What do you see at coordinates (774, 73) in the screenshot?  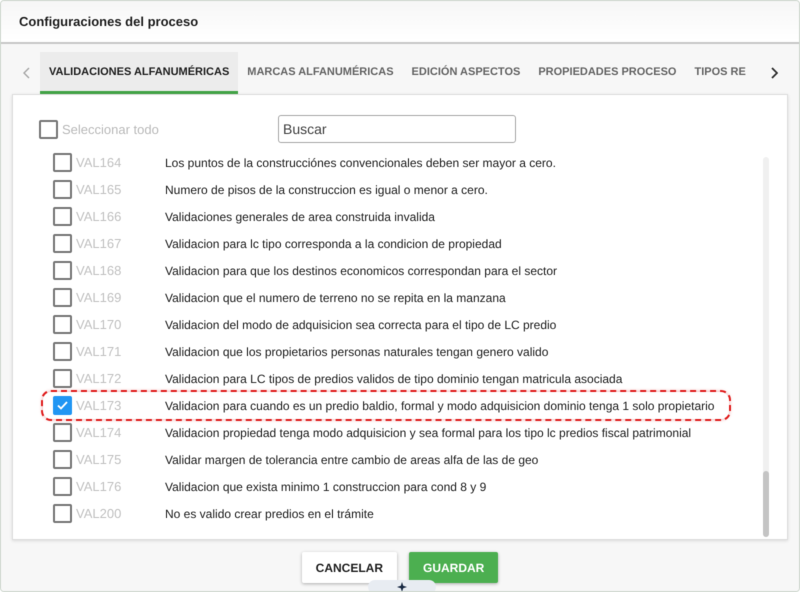 I see `chevron-right-icon` at bounding box center [774, 73].